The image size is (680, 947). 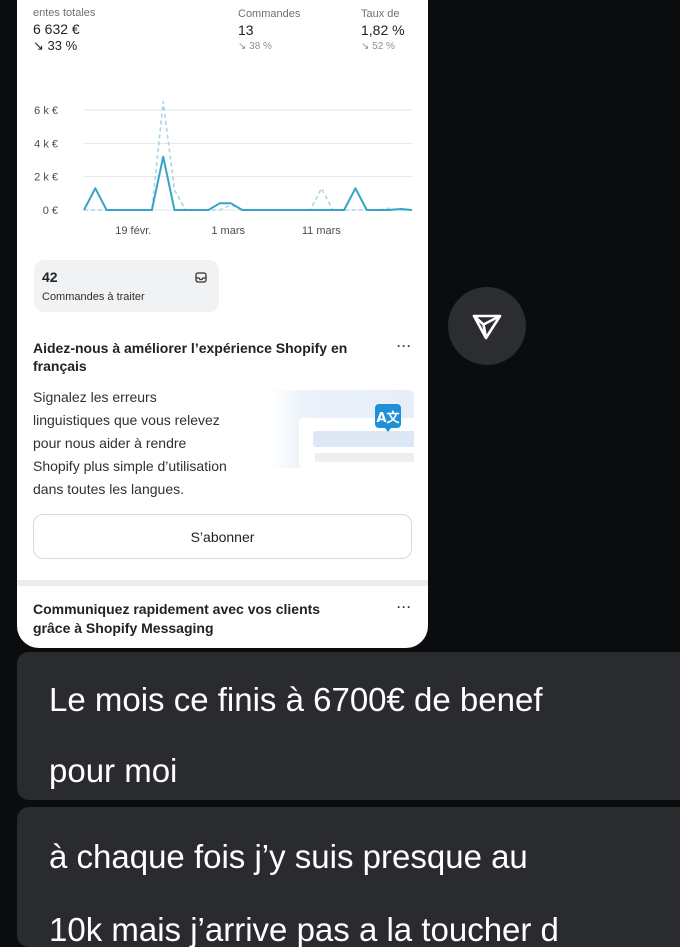 I want to click on help-text-line: linguistiques que vous relevez, so click(x=126, y=420).